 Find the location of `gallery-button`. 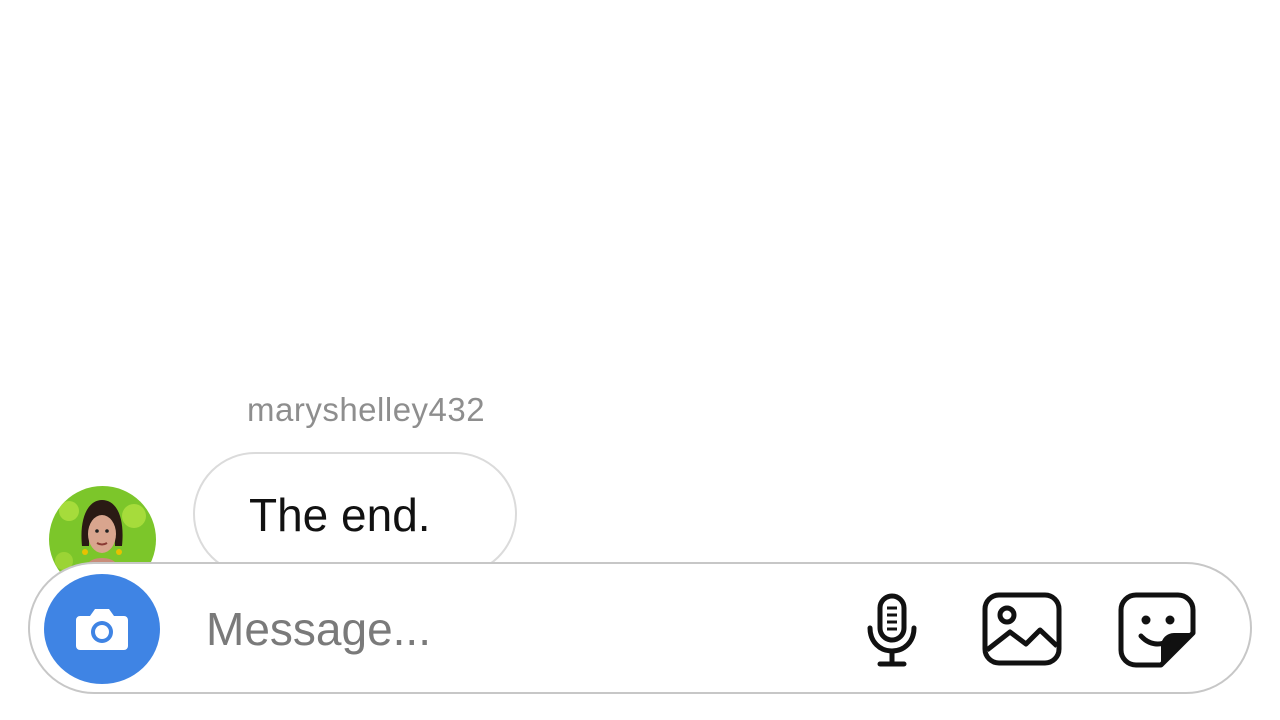

gallery-button is located at coordinates (1022, 630).